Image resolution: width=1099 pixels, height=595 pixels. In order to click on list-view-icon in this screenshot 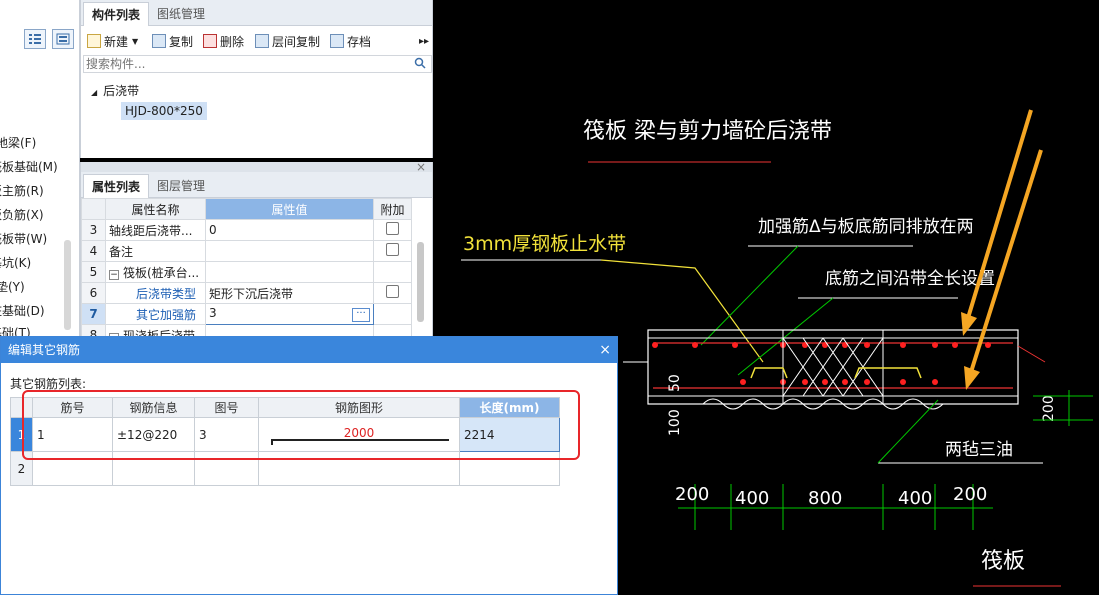, I will do `click(35, 39)`.